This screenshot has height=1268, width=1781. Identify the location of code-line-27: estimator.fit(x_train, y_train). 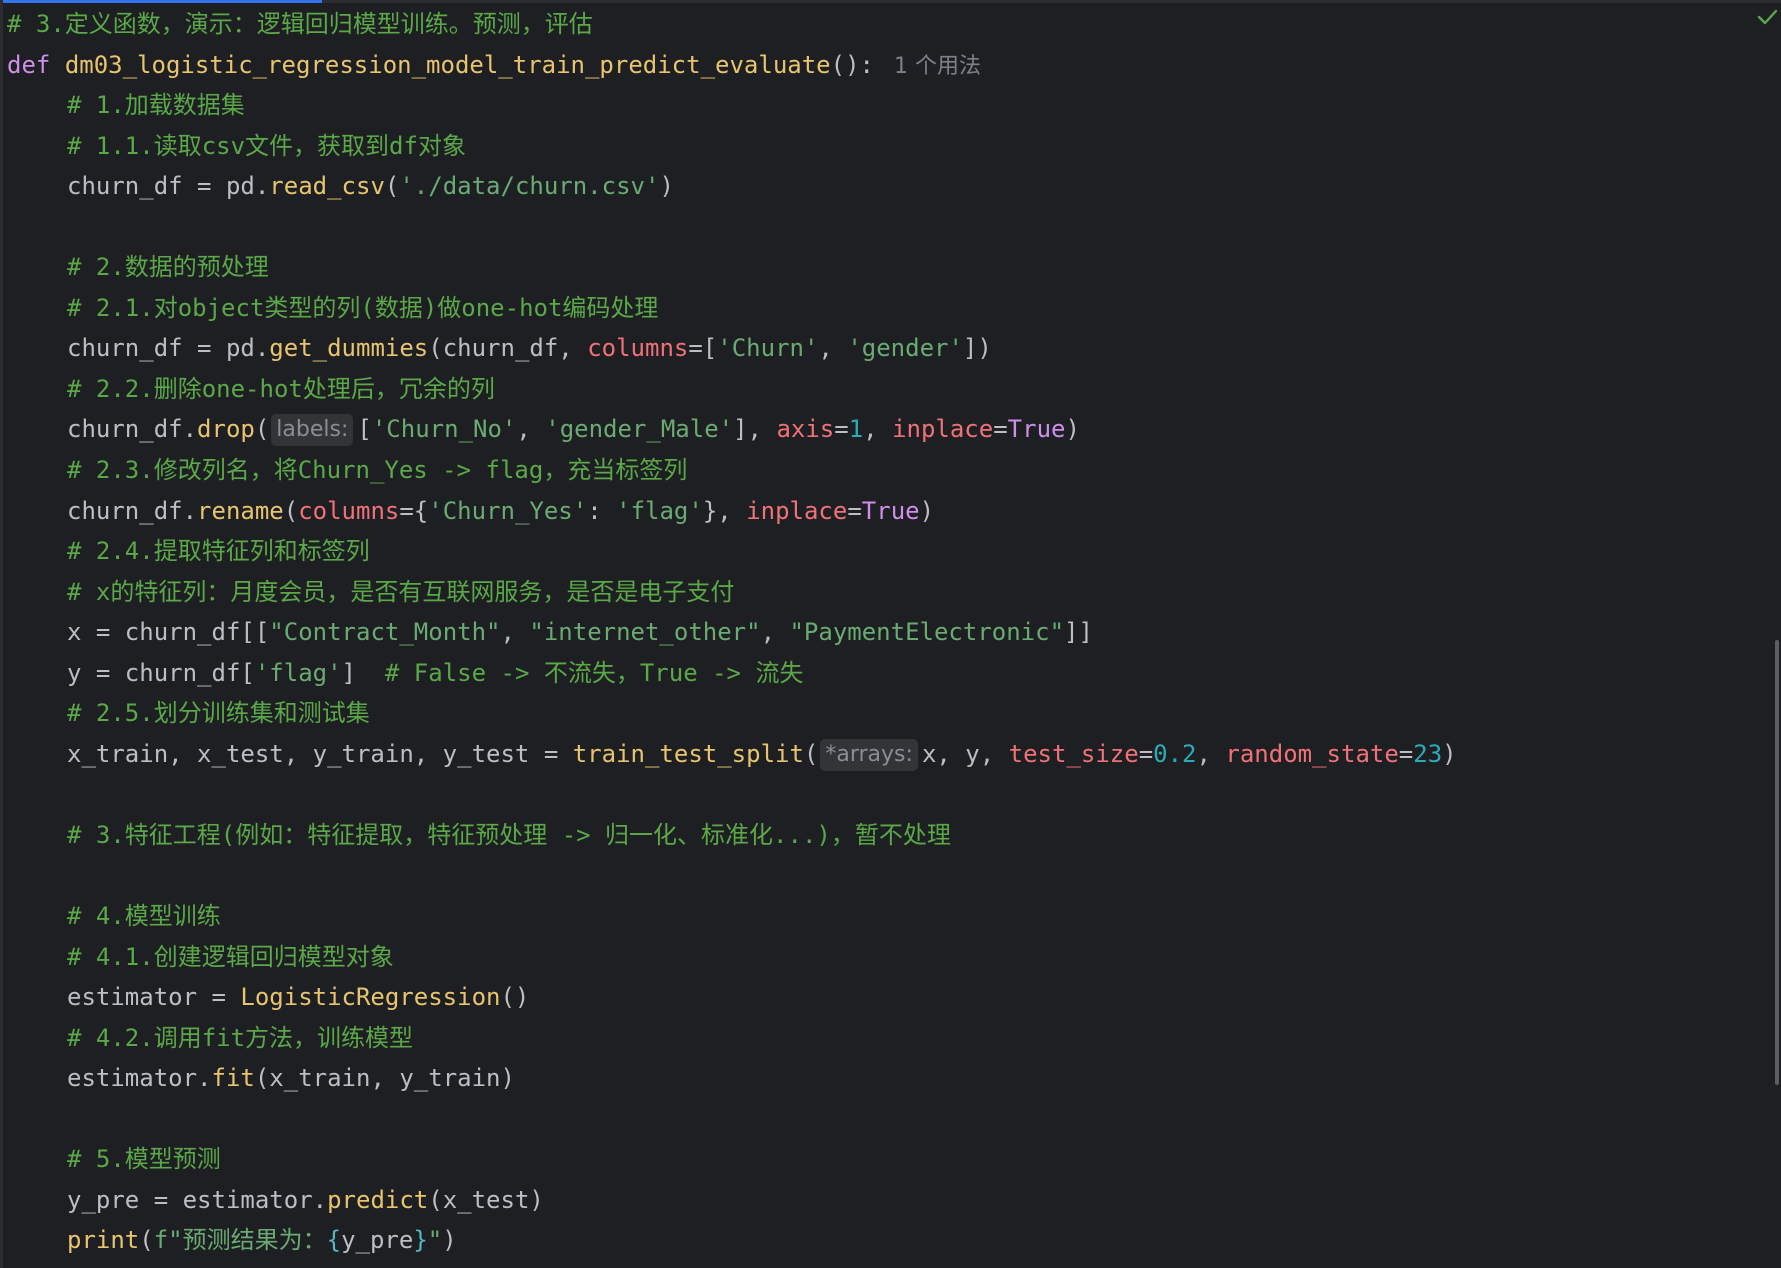
(728, 1078).